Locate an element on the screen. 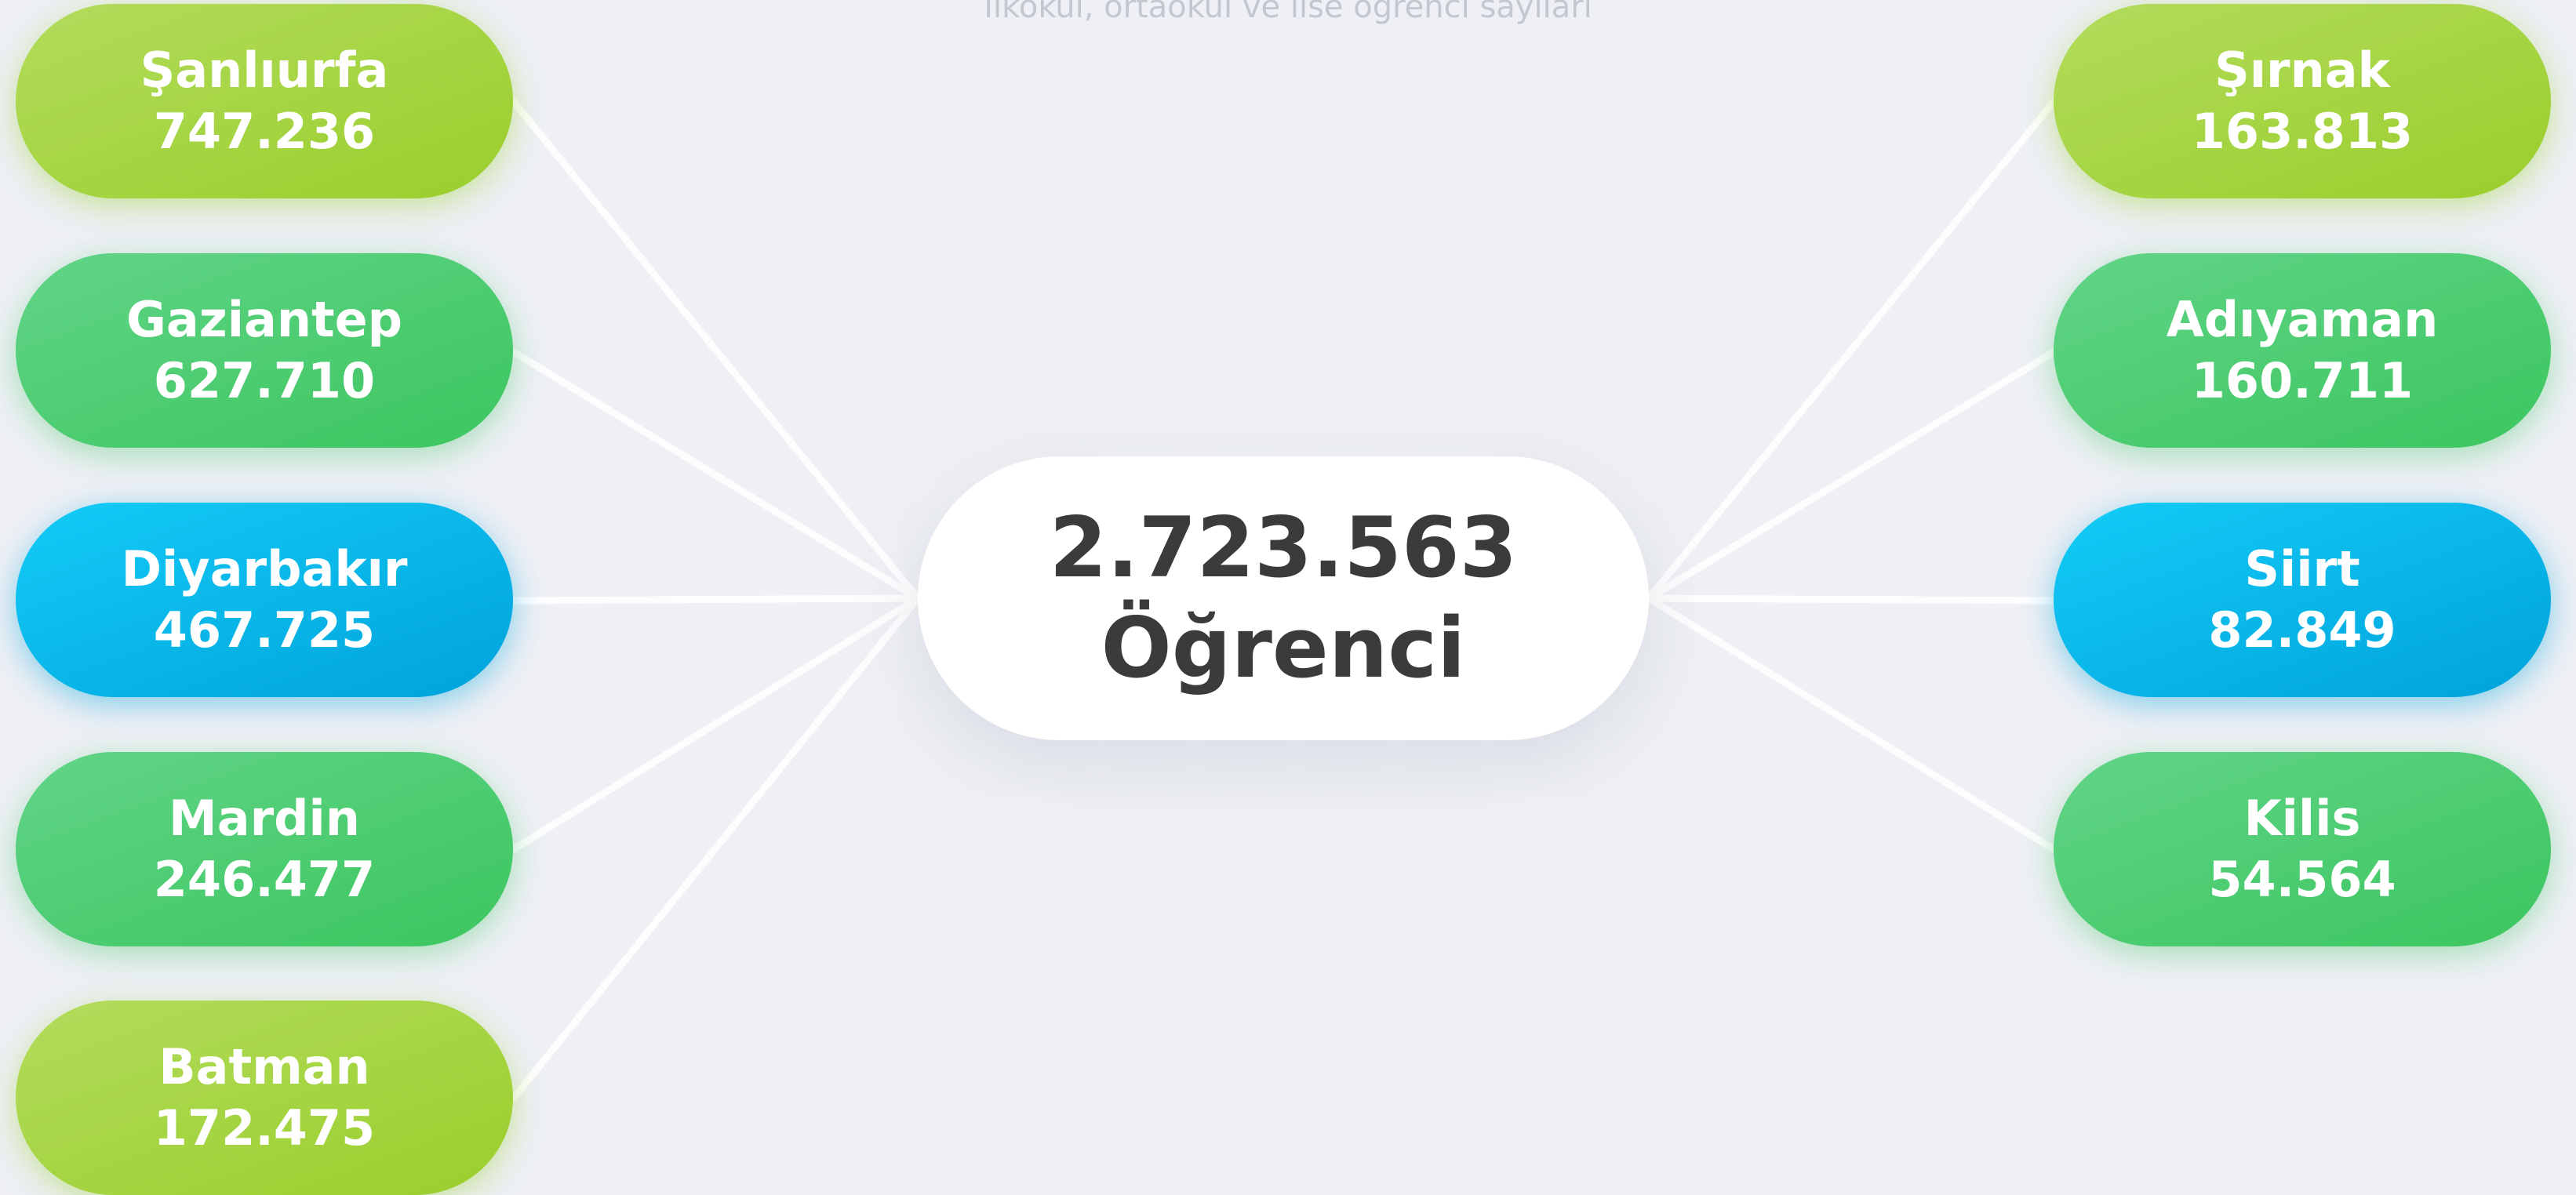 Image resolution: width=2576 pixels, height=1195 pixels. total-value: 2.723.563 is located at coordinates (1283, 547).